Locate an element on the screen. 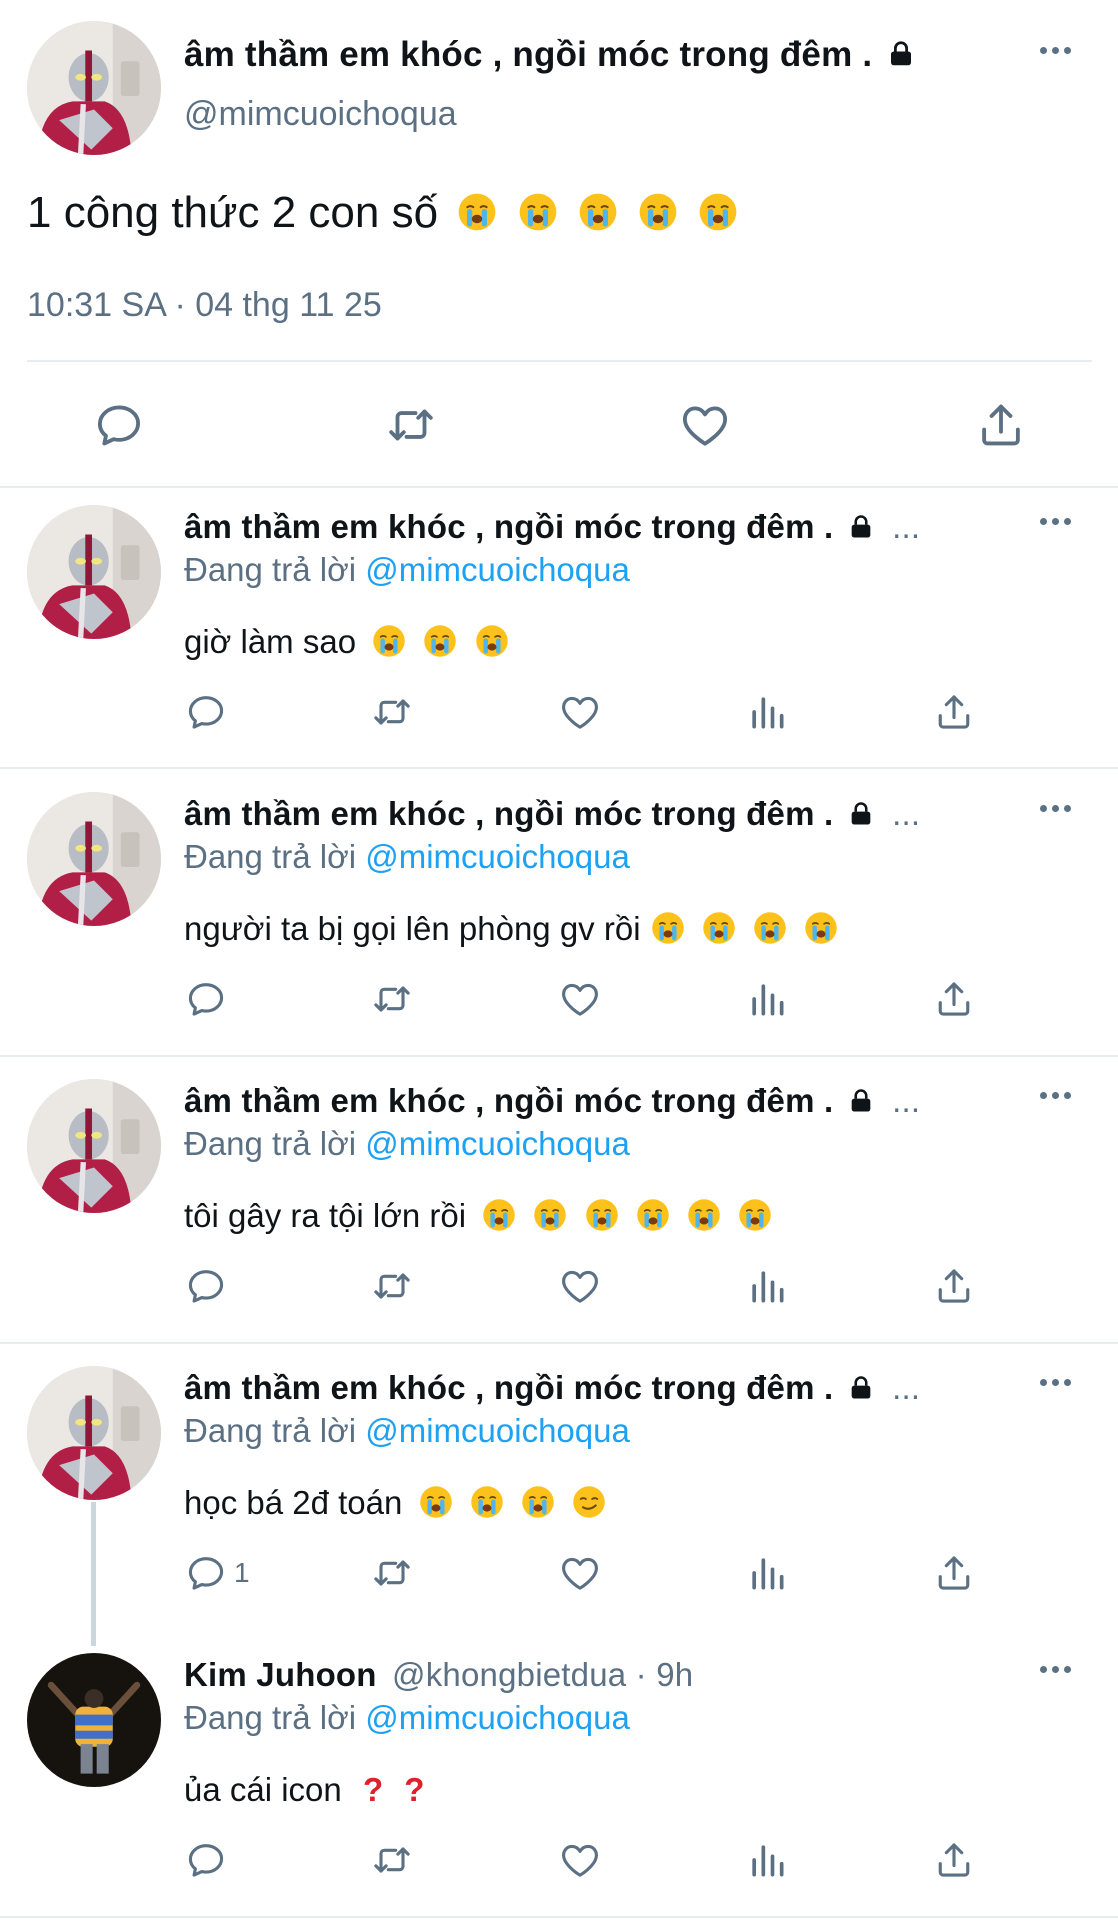  handle-and-time: @khongbietdua · 9h is located at coordinates (542, 1674).